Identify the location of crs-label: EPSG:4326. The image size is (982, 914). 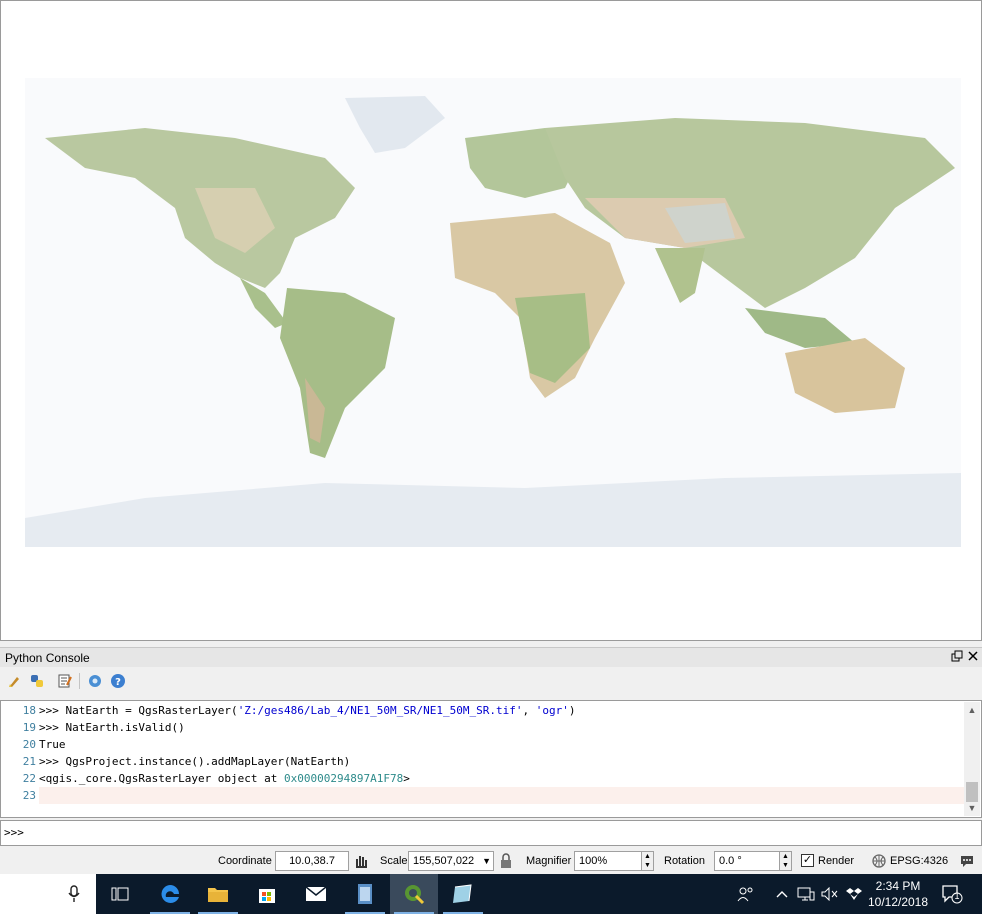
(919, 861).